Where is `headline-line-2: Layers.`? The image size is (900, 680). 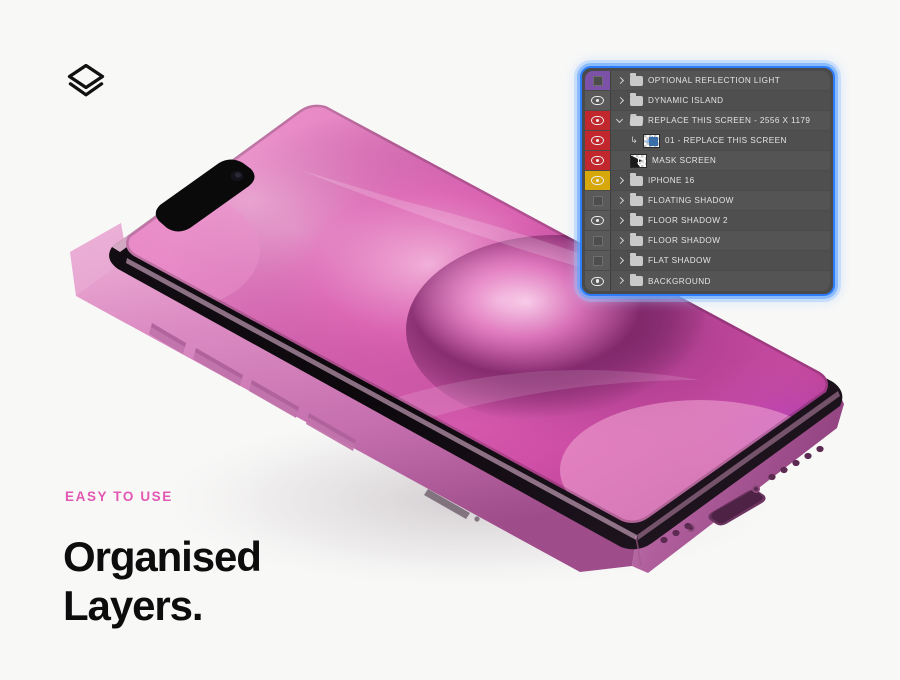 headline-line-2: Layers. is located at coordinates (133, 605).